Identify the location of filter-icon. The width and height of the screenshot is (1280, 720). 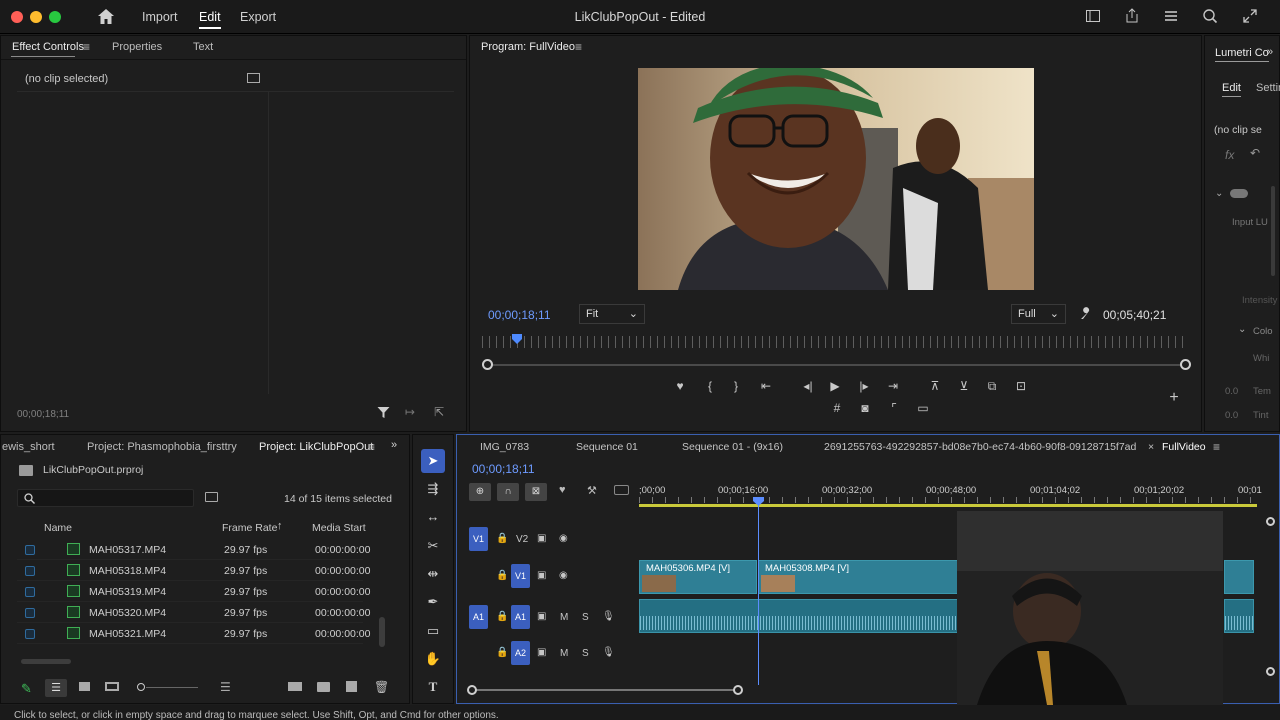
(384, 413).